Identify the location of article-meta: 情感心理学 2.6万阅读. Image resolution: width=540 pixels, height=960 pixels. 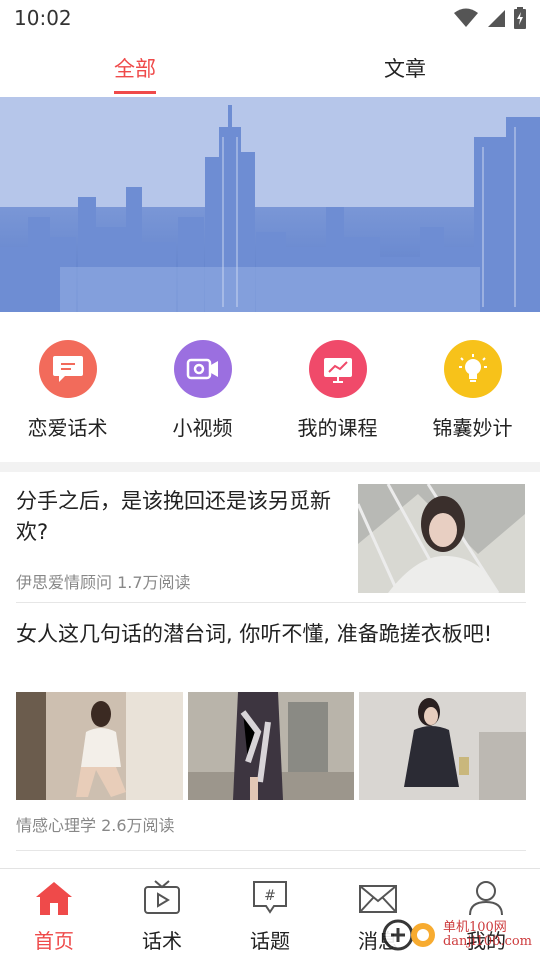
(95, 824).